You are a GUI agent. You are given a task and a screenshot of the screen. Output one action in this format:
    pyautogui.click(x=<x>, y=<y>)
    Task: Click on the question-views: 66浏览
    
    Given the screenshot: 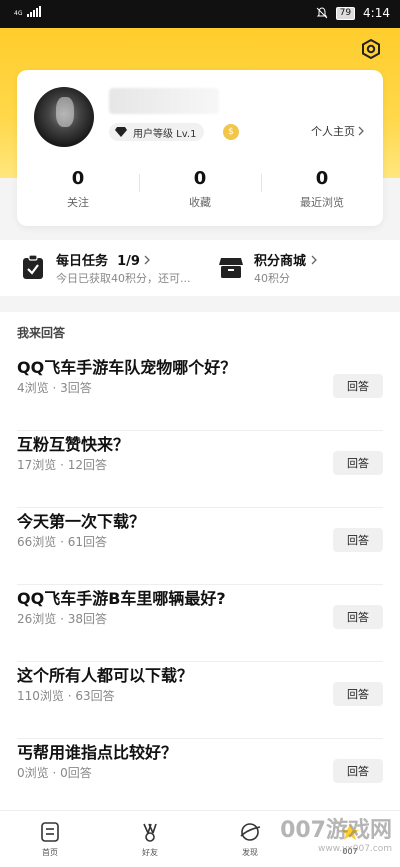 What is the action you would take?
    pyautogui.click(x=37, y=542)
    